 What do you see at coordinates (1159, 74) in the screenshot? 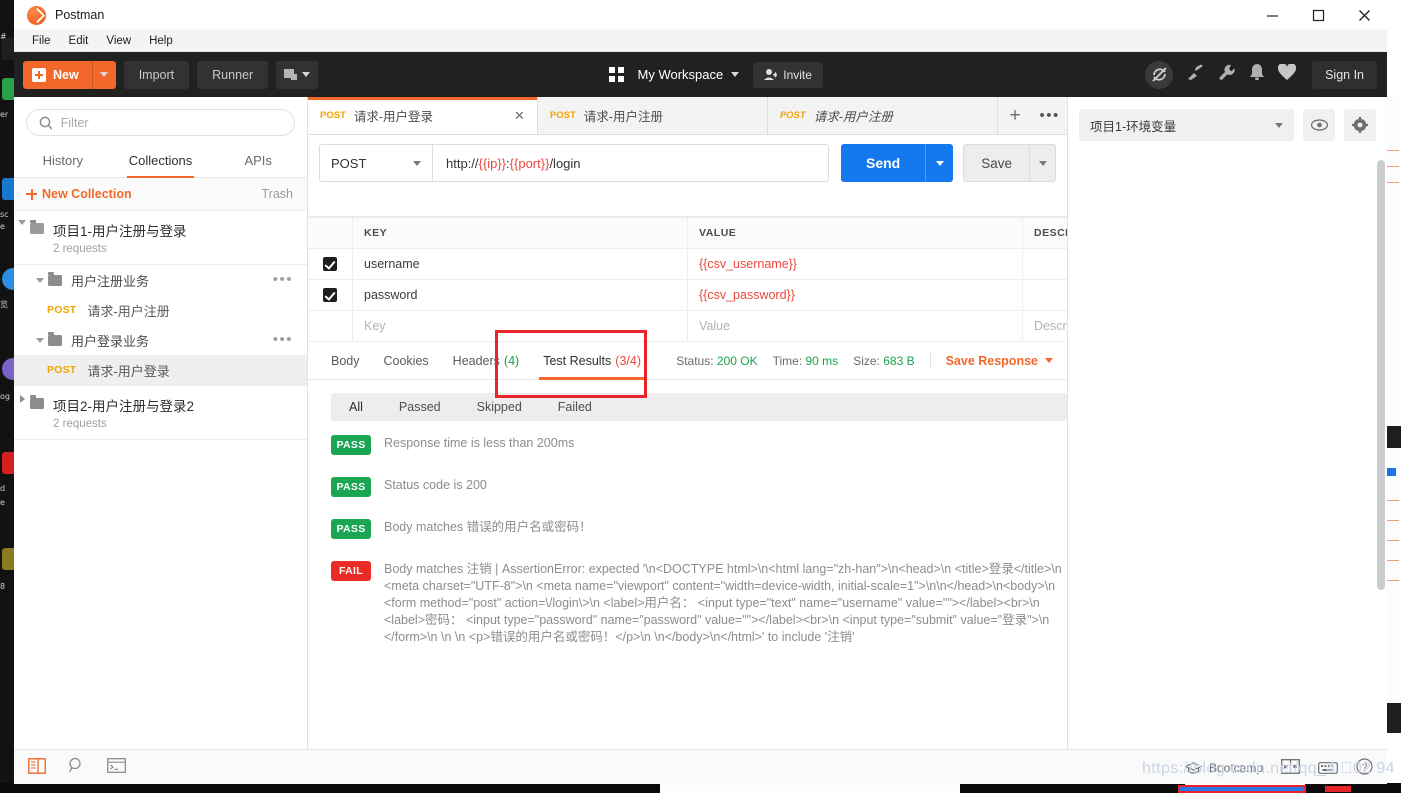
I see `sync-off-icon` at bounding box center [1159, 74].